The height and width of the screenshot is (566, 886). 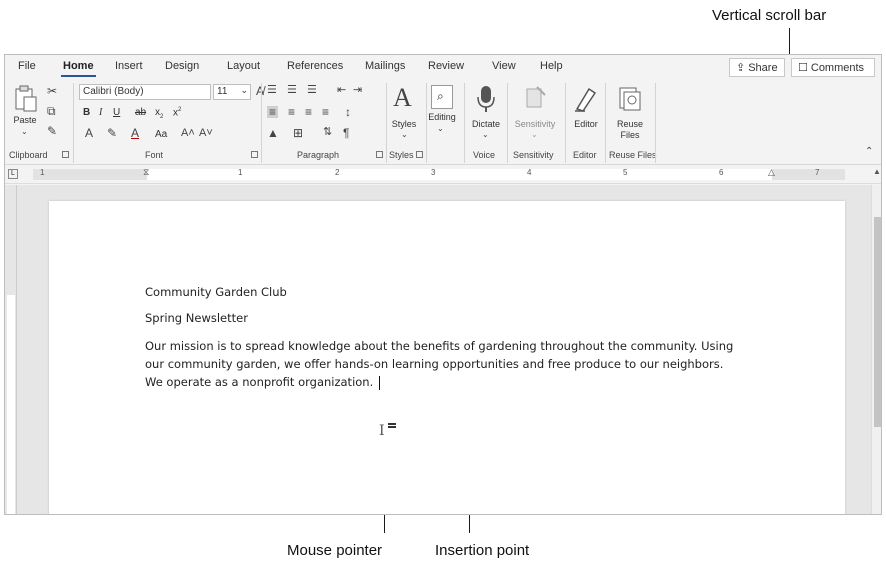 I want to click on tab-insert: Insert, so click(x=129, y=66).